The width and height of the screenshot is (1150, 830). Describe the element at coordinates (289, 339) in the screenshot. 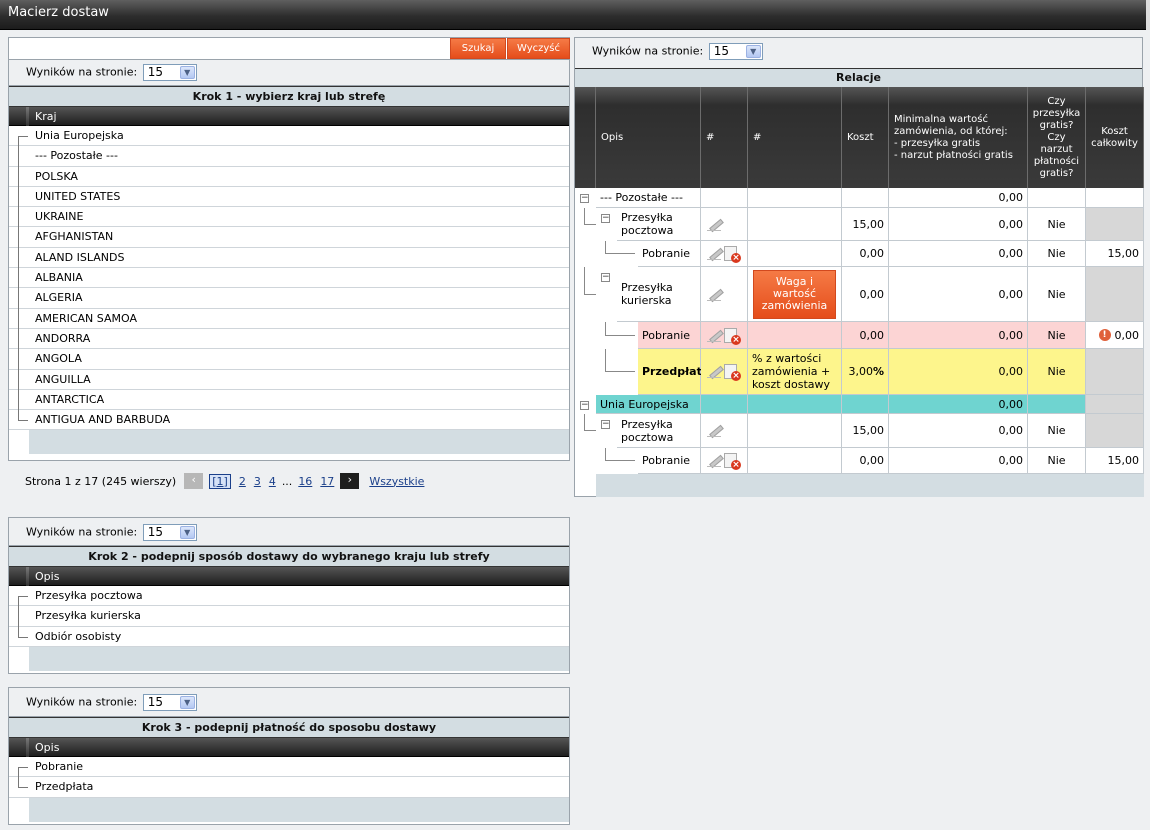

I see `list-item: ANDORRA` at that location.